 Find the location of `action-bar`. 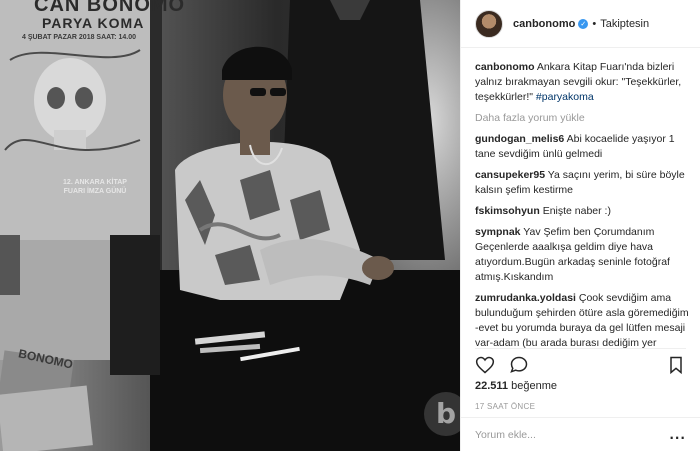

action-bar is located at coordinates (580, 361).